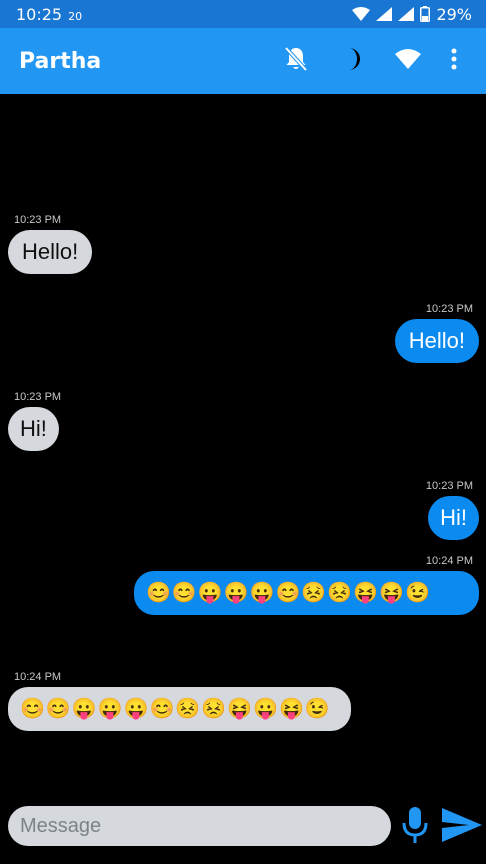 The width and height of the screenshot is (486, 864). What do you see at coordinates (60, 61) in the screenshot?
I see `chat-title: Partha` at bounding box center [60, 61].